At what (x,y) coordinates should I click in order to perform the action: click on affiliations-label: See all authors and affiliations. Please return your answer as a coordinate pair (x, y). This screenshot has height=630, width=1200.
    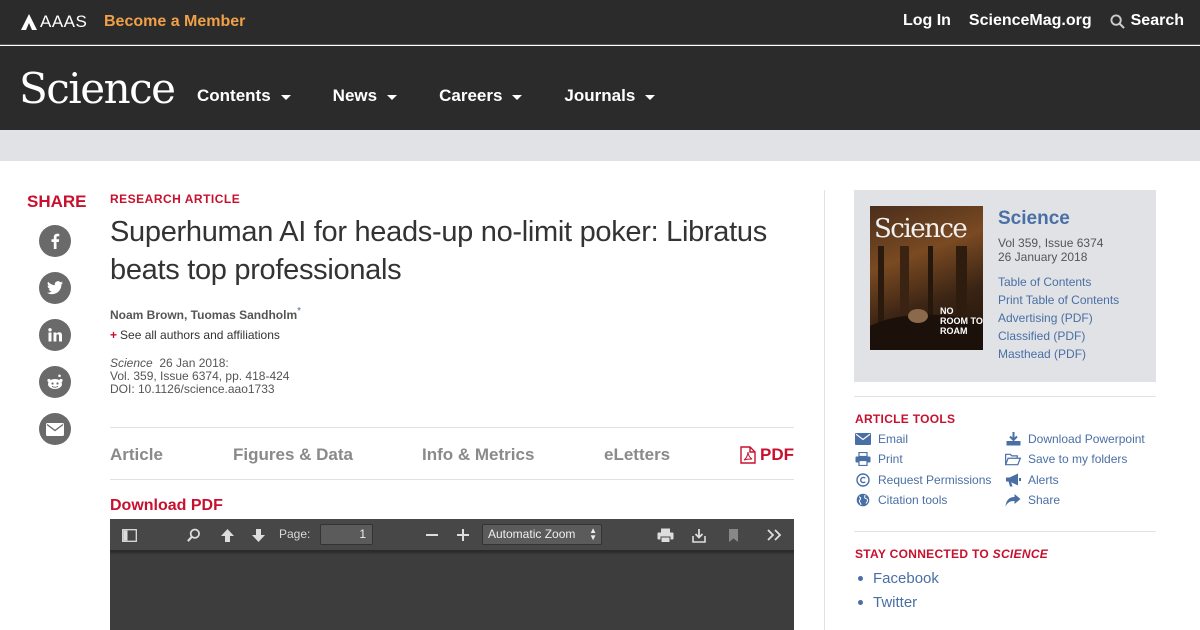
    Looking at the image, I should click on (200, 335).